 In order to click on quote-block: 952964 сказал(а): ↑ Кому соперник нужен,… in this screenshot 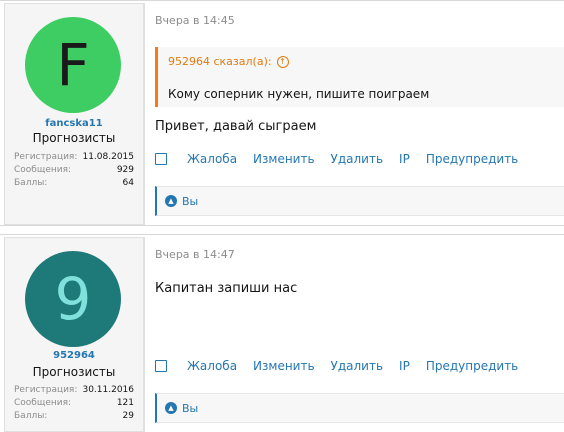, I will do `click(359, 77)`.